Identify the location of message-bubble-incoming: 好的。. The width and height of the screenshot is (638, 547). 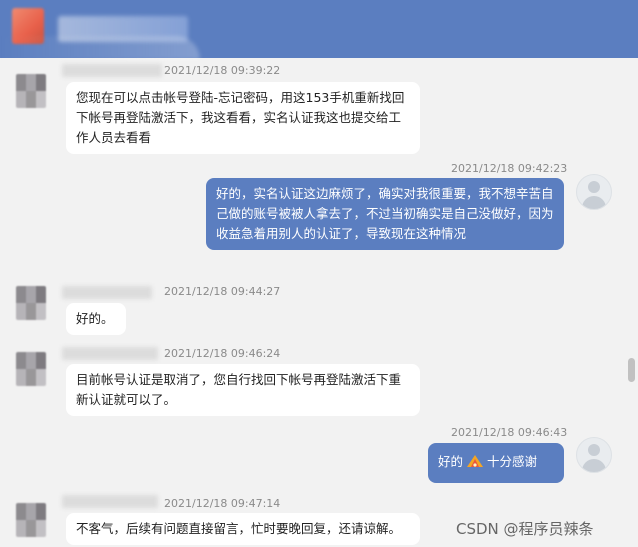
(96, 319).